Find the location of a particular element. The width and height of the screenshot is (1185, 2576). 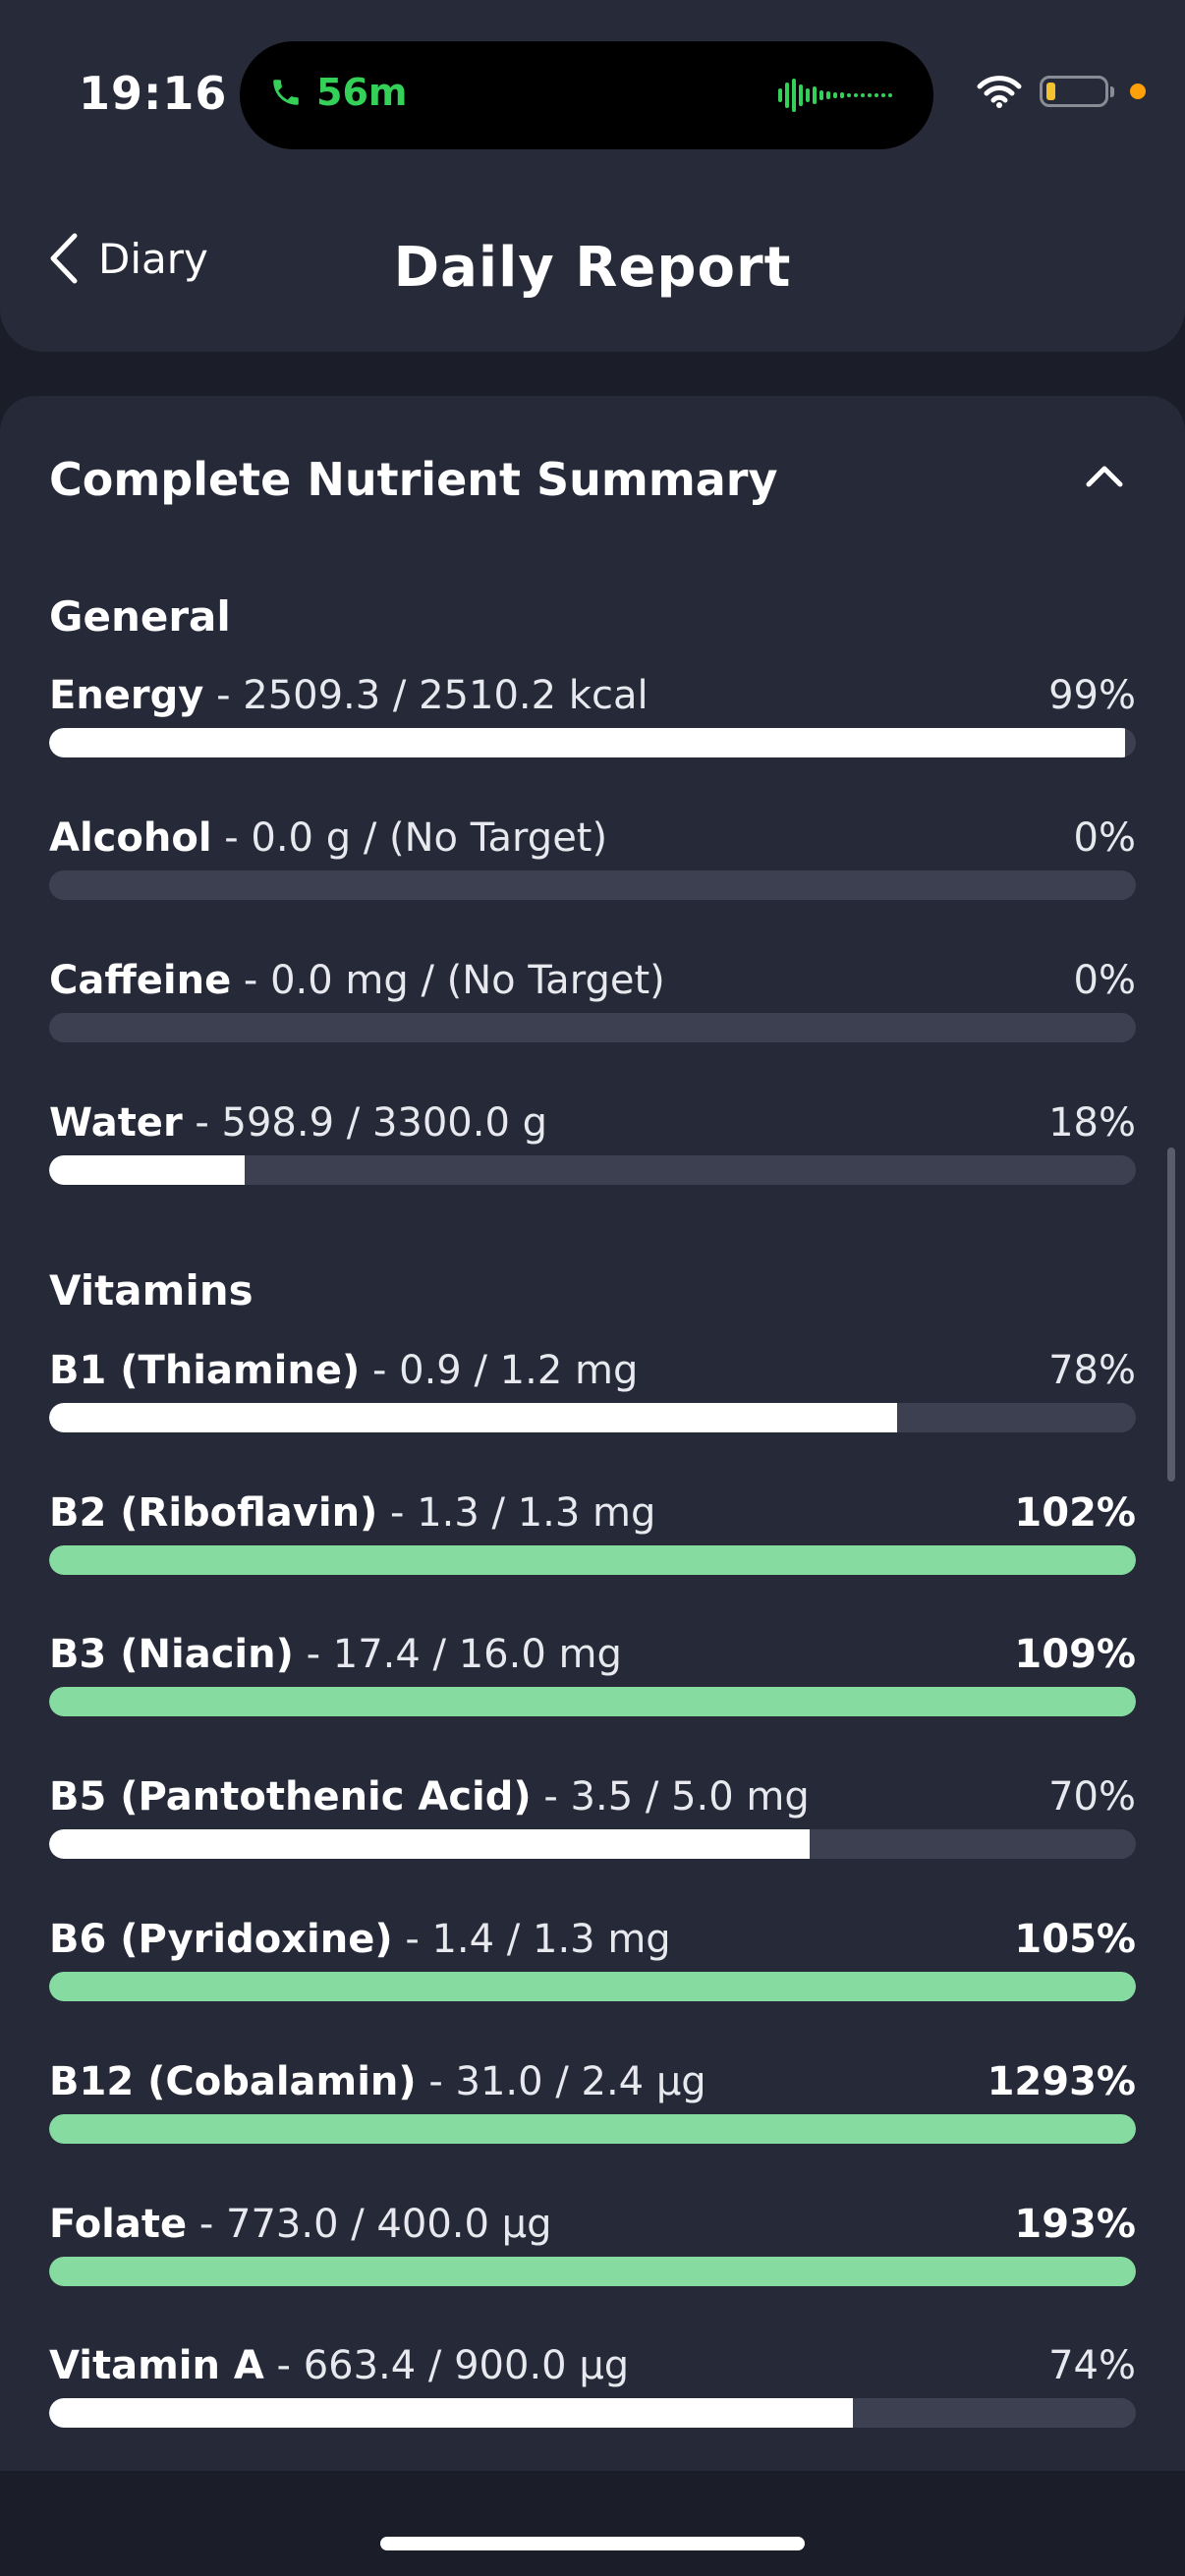

nutrient-detail: - 1.3 / 1.3 mg is located at coordinates (517, 1513).